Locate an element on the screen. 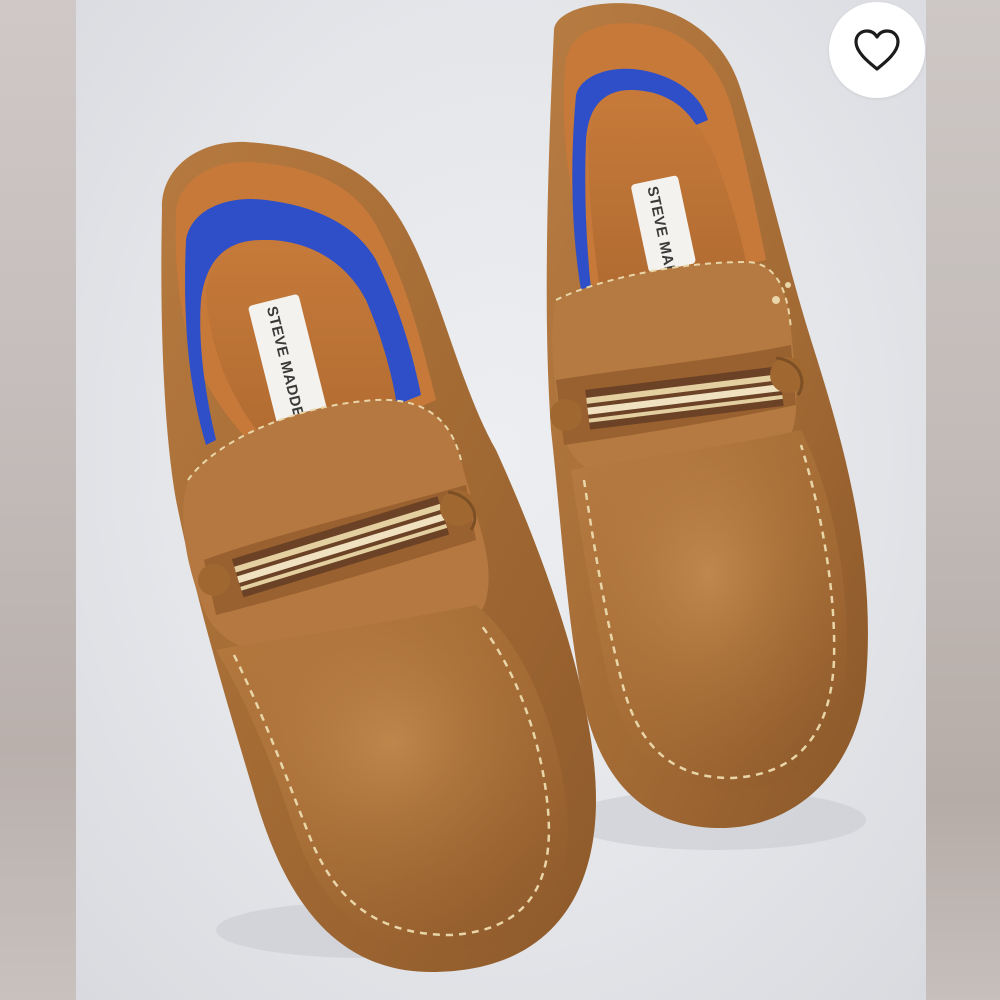  favorite-button is located at coordinates (877, 50).